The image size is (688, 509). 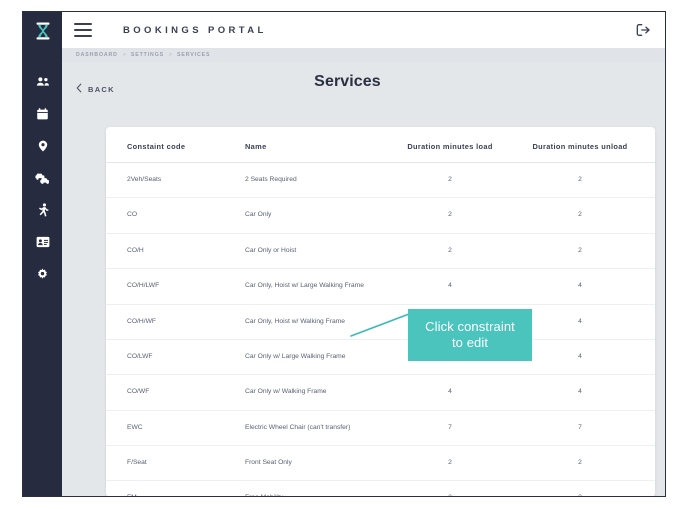 I want to click on table-row: CO Car Only 2 2, so click(x=380, y=215).